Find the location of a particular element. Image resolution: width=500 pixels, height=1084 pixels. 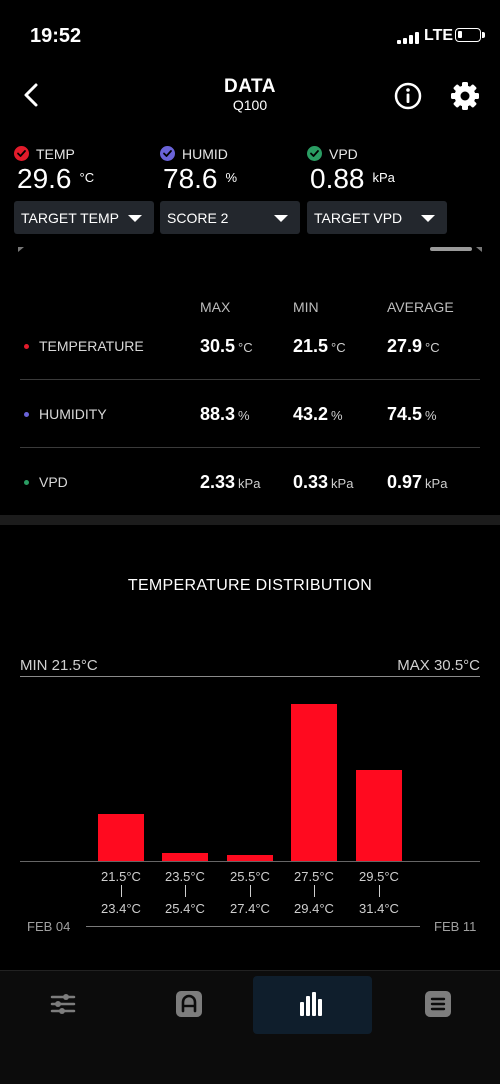

column-max: MAX is located at coordinates (215, 307).